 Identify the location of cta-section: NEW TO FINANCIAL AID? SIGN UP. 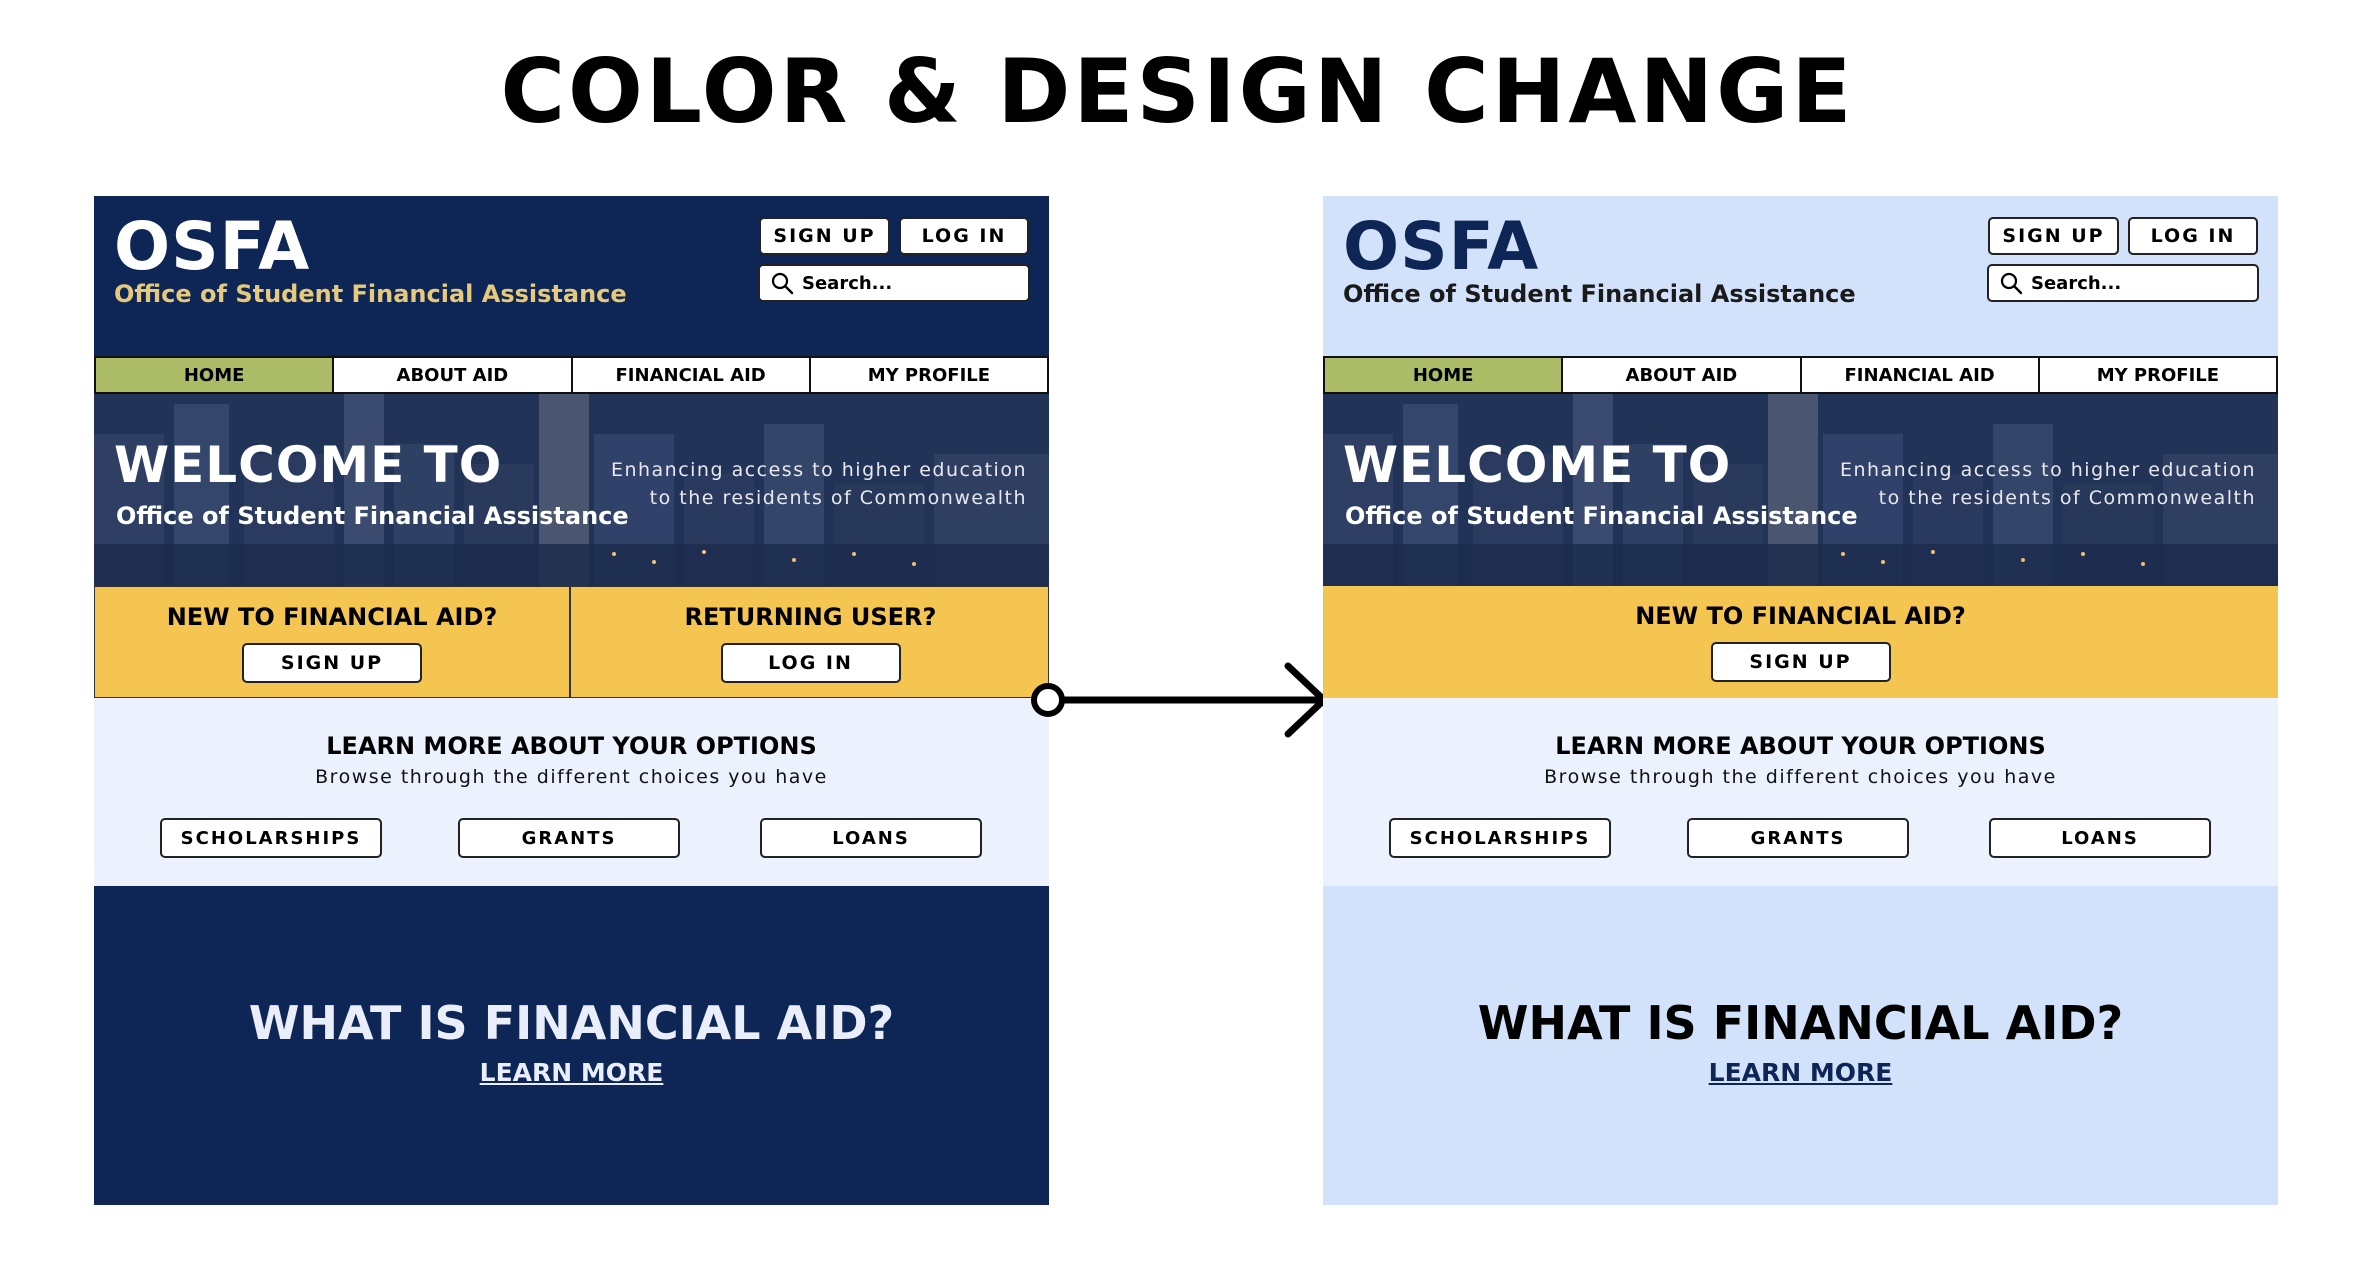
(1800, 642).